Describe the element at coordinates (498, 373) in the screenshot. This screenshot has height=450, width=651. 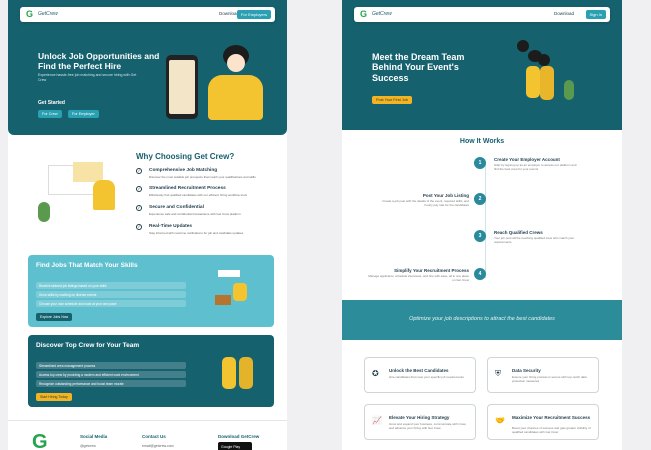
I see `shield-icon: ⛨` at that location.